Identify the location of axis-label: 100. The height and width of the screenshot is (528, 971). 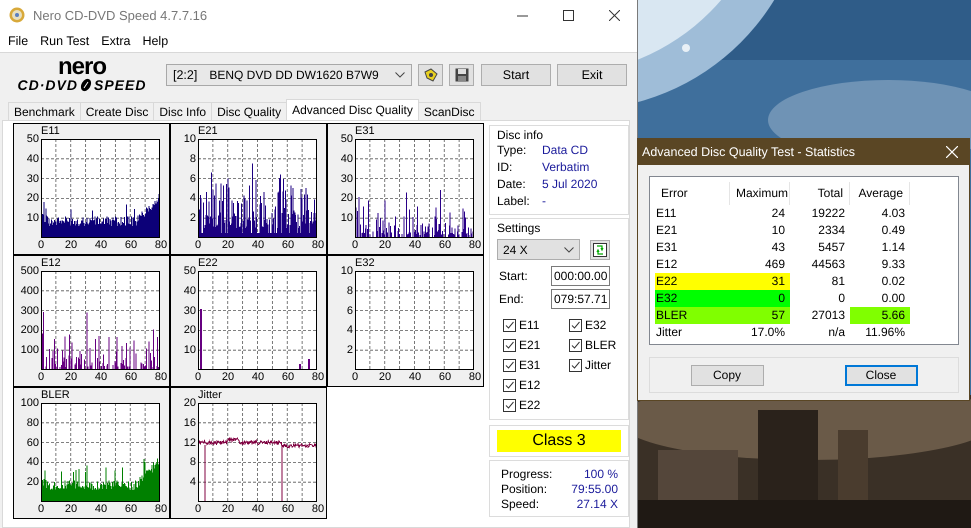
(29, 403).